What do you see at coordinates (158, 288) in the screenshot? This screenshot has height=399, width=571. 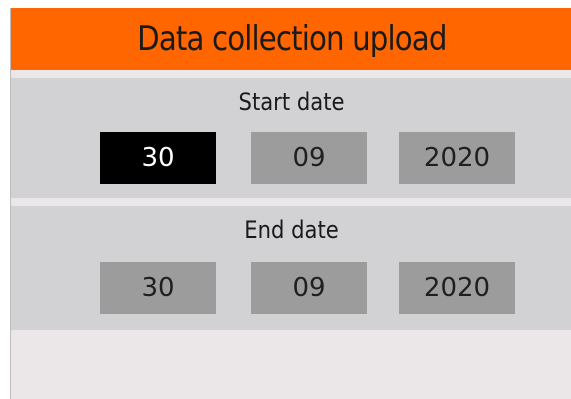 I see `end-day-field: 30` at bounding box center [158, 288].